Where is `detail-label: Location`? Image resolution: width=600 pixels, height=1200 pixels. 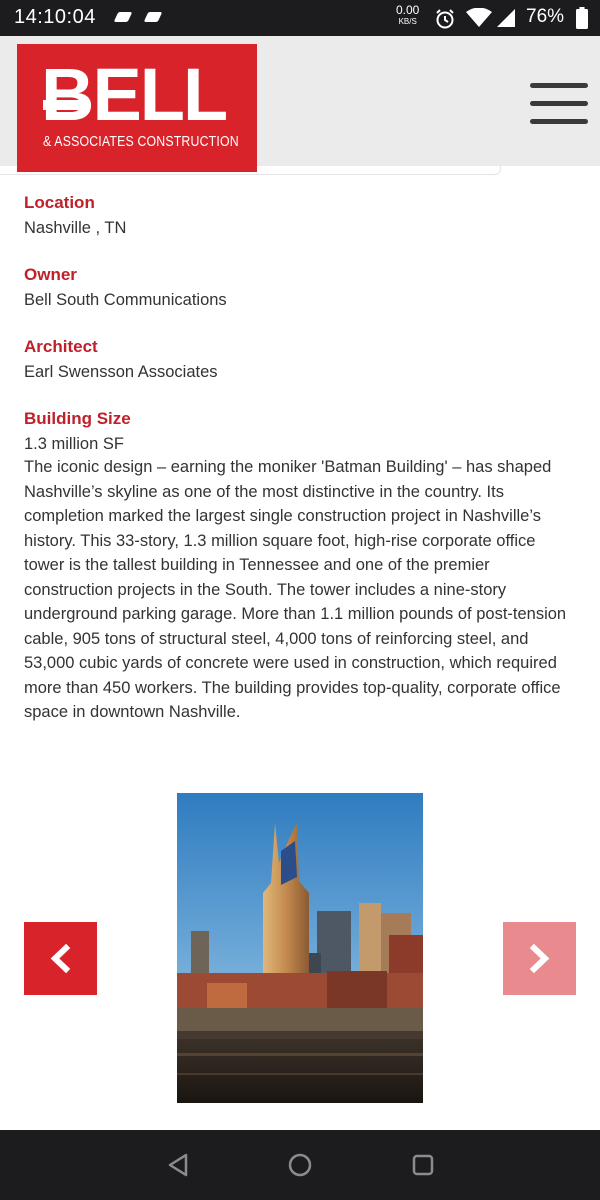
detail-label: Location is located at coordinates (59, 202).